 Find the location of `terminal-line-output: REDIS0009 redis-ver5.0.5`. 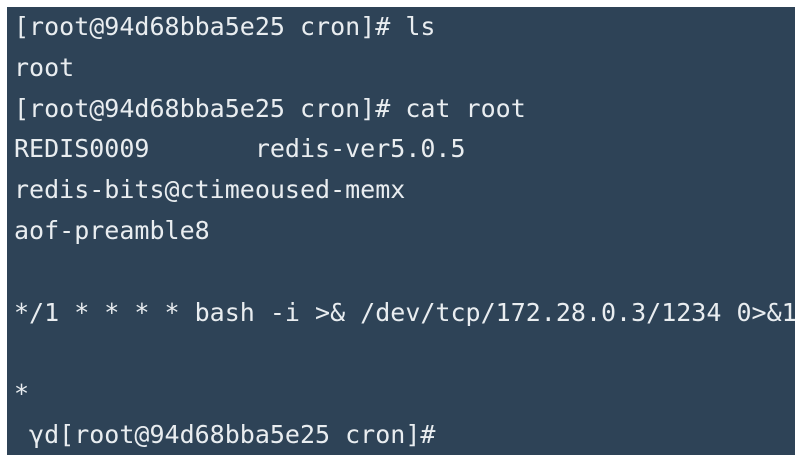

terminal-line-output: REDIS0009 redis-ver5.0.5 is located at coordinates (240, 149).